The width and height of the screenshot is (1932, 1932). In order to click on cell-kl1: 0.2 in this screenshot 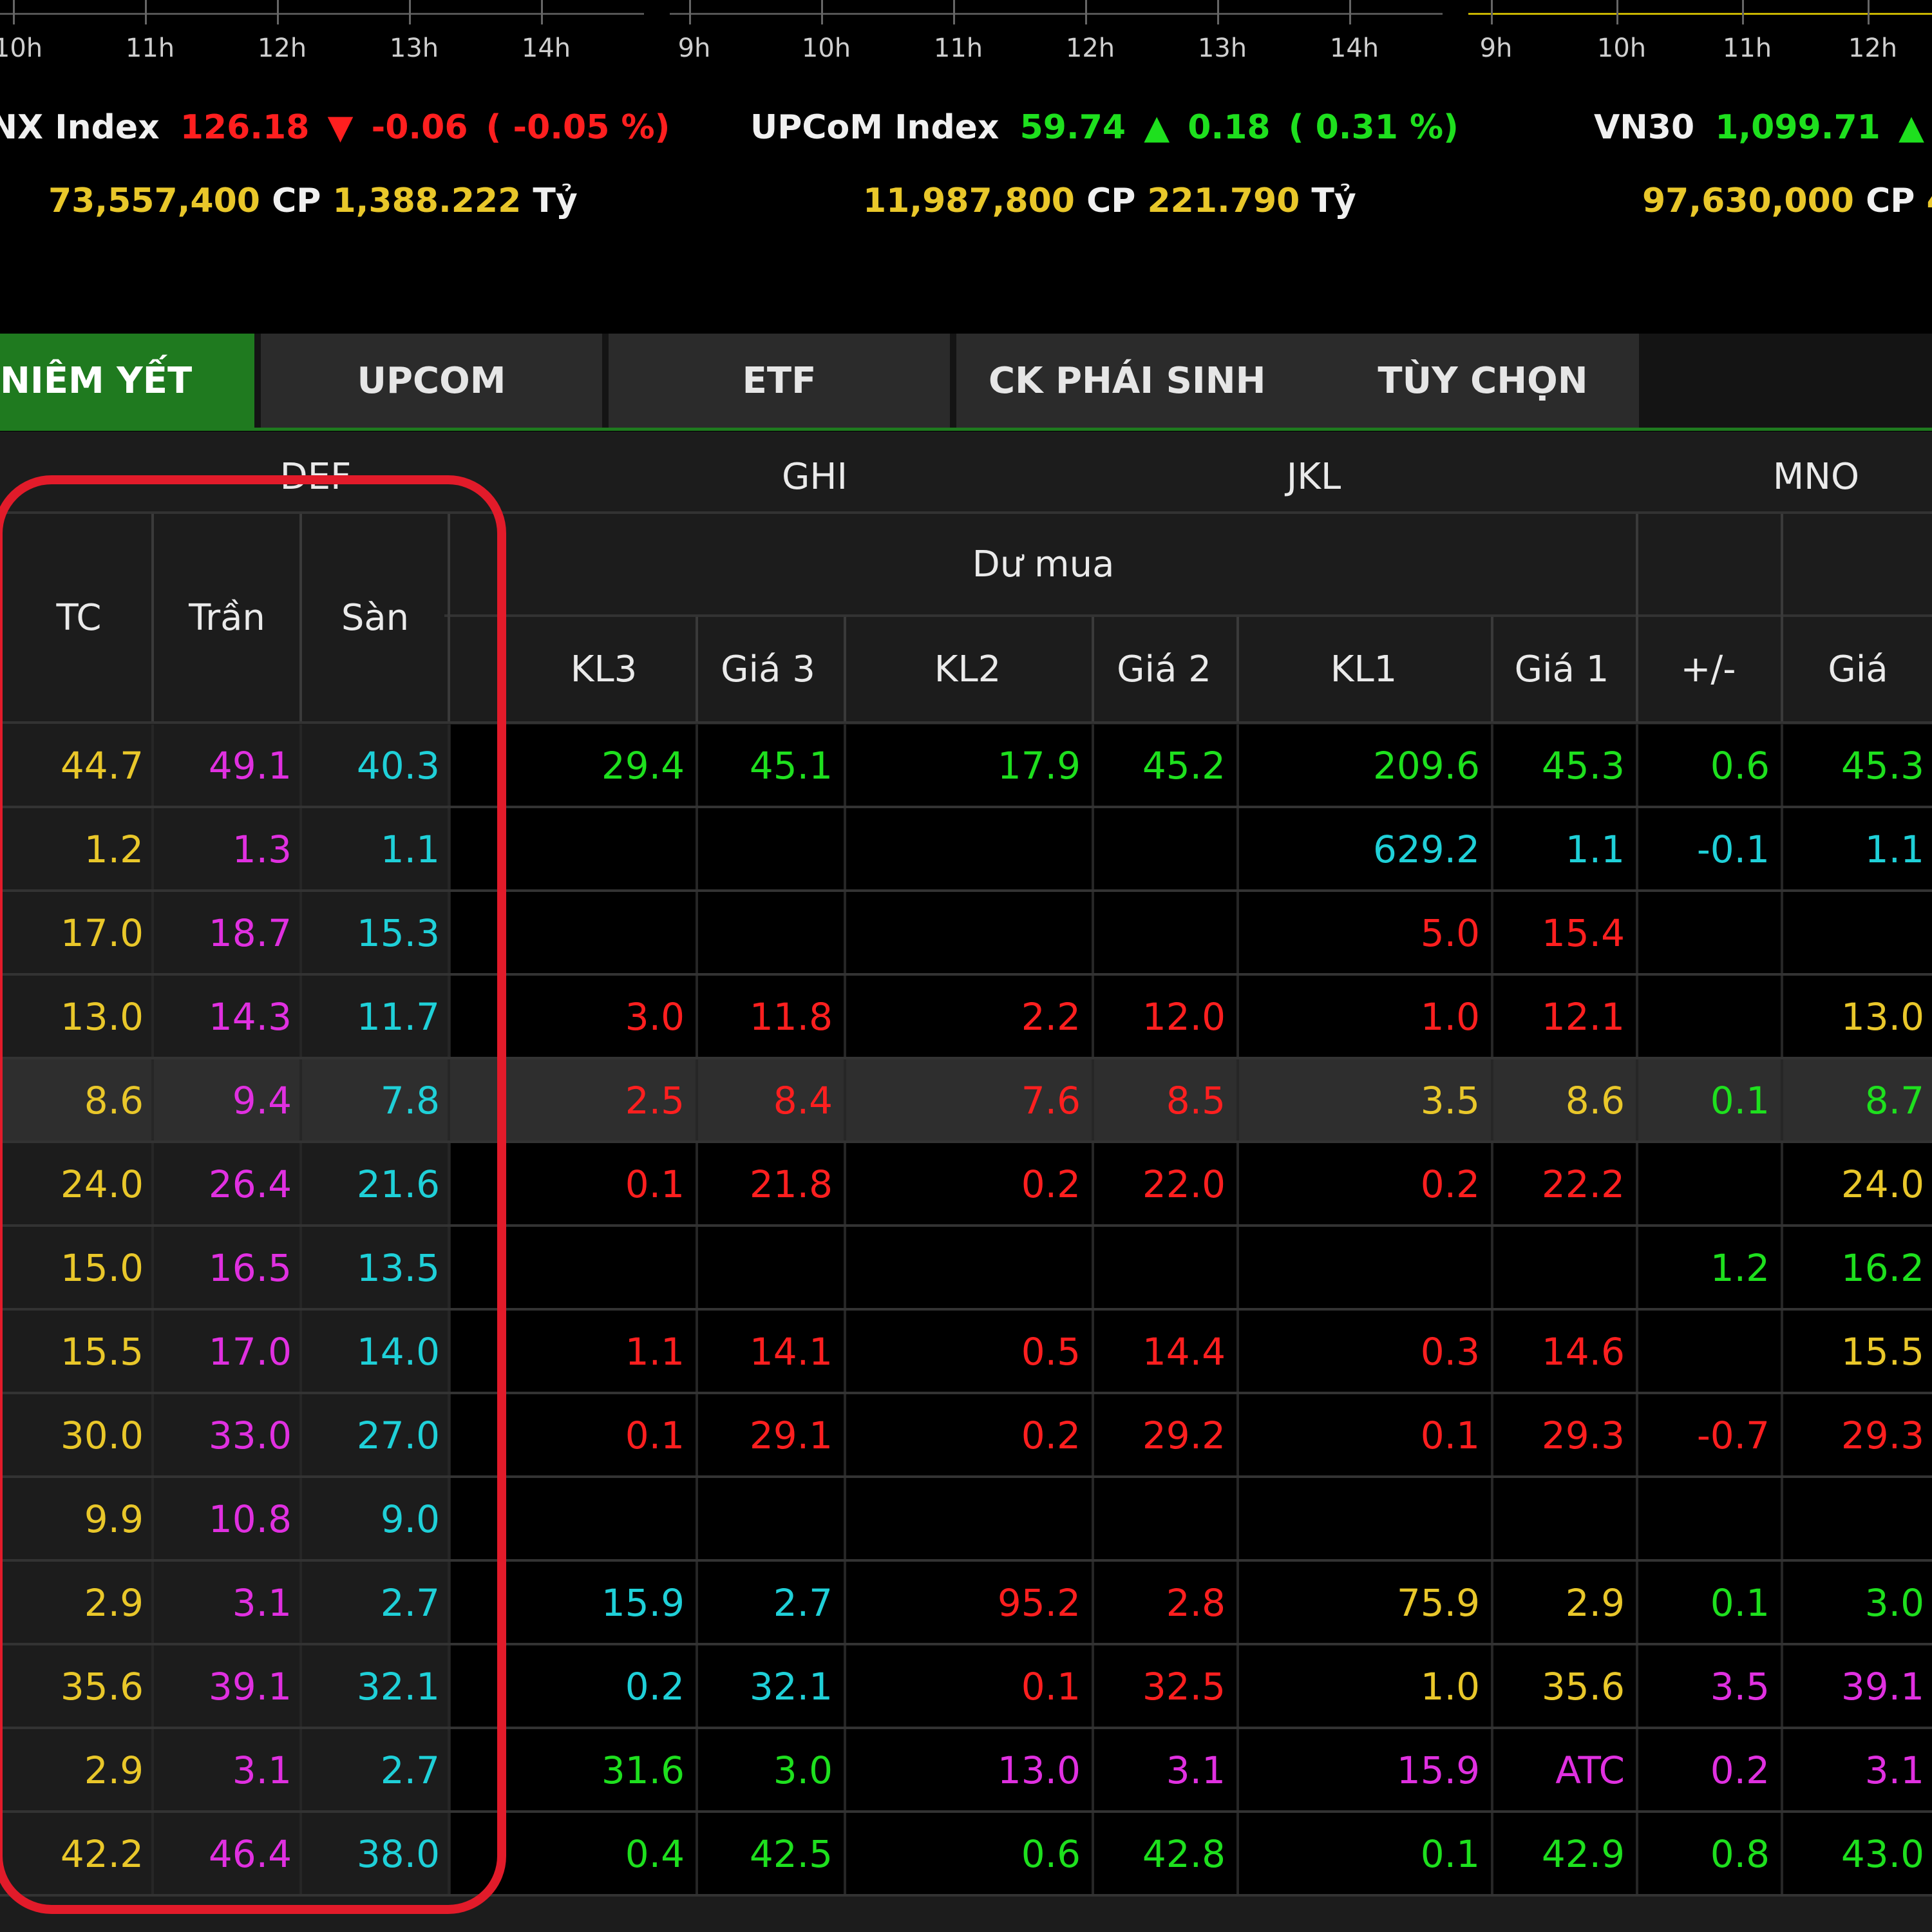, I will do `click(1450, 1184)`.